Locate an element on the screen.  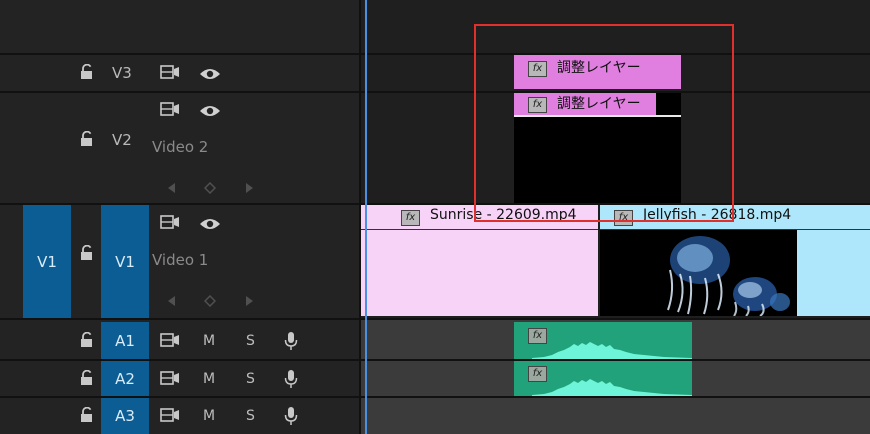
track-name-v1: Video 1 is located at coordinates (180, 260).